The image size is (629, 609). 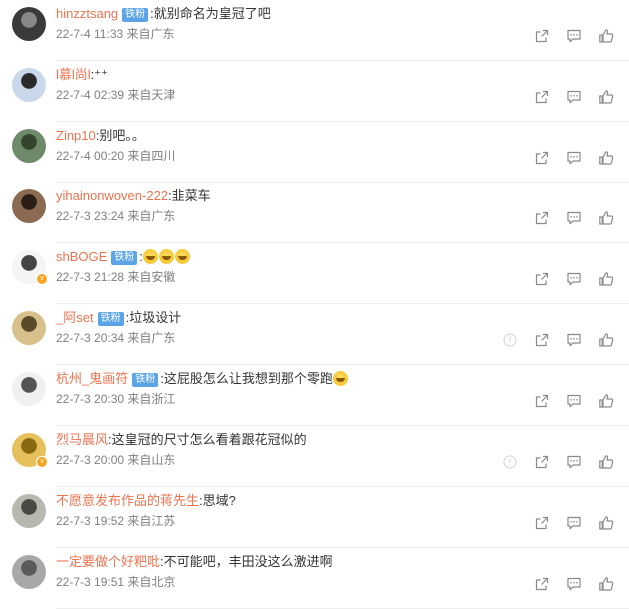 I want to click on comment-time: 22-7-3 20:30, so click(x=90, y=399).